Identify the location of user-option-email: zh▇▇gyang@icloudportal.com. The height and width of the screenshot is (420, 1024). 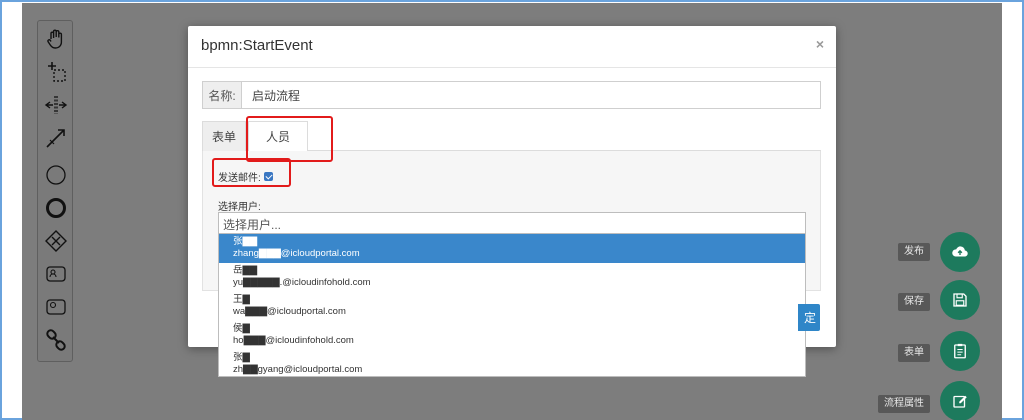
(298, 369).